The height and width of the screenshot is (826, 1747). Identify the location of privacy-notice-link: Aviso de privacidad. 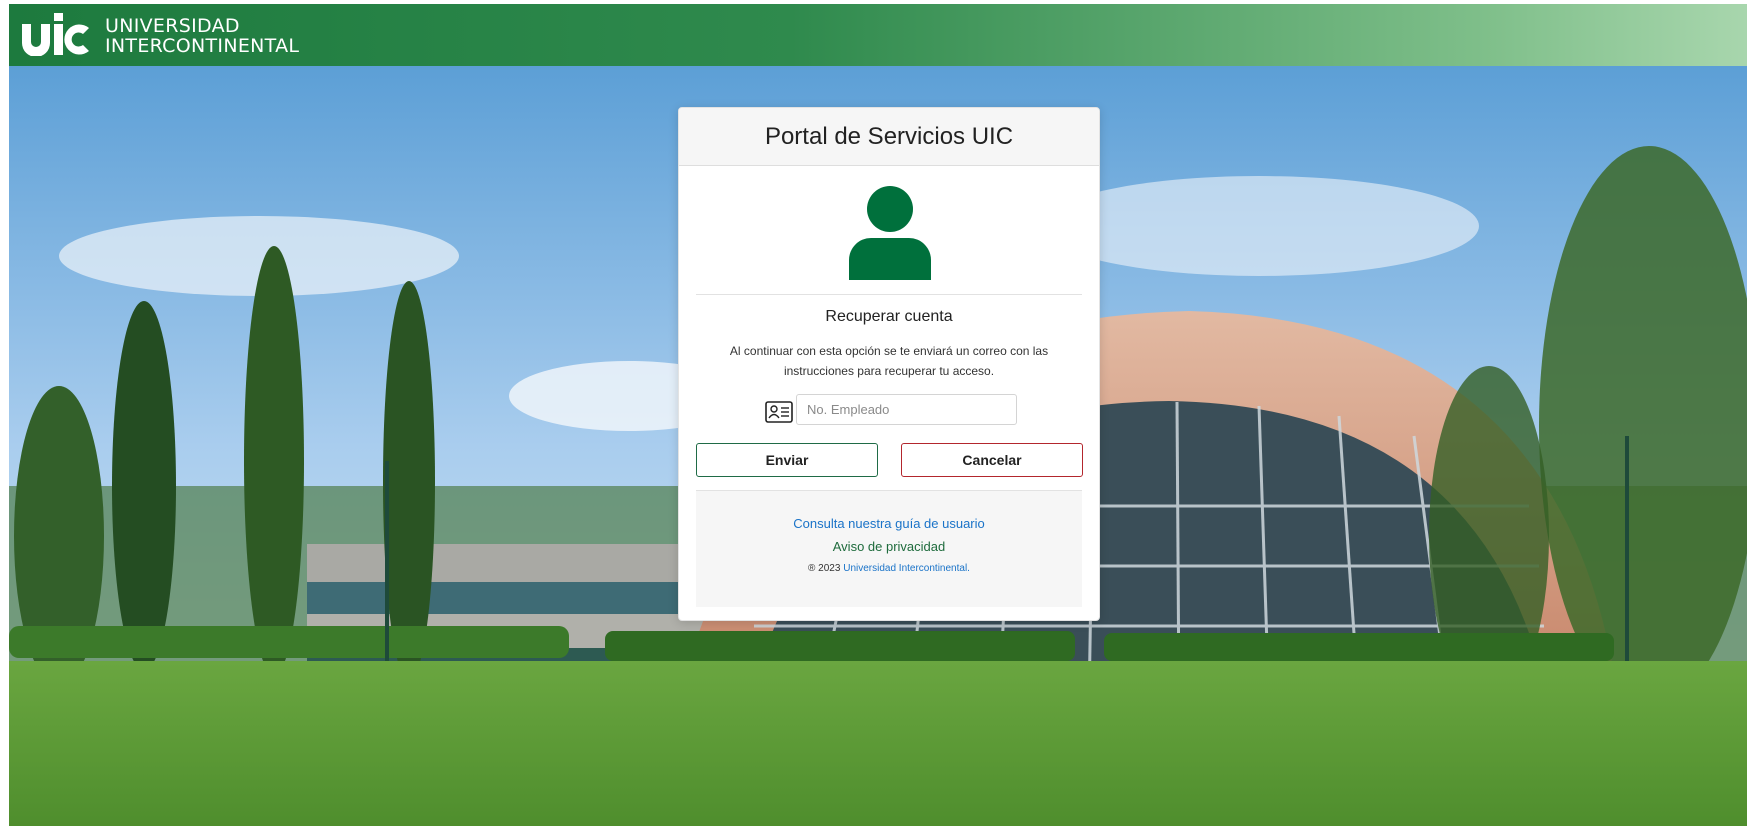
(889, 546).